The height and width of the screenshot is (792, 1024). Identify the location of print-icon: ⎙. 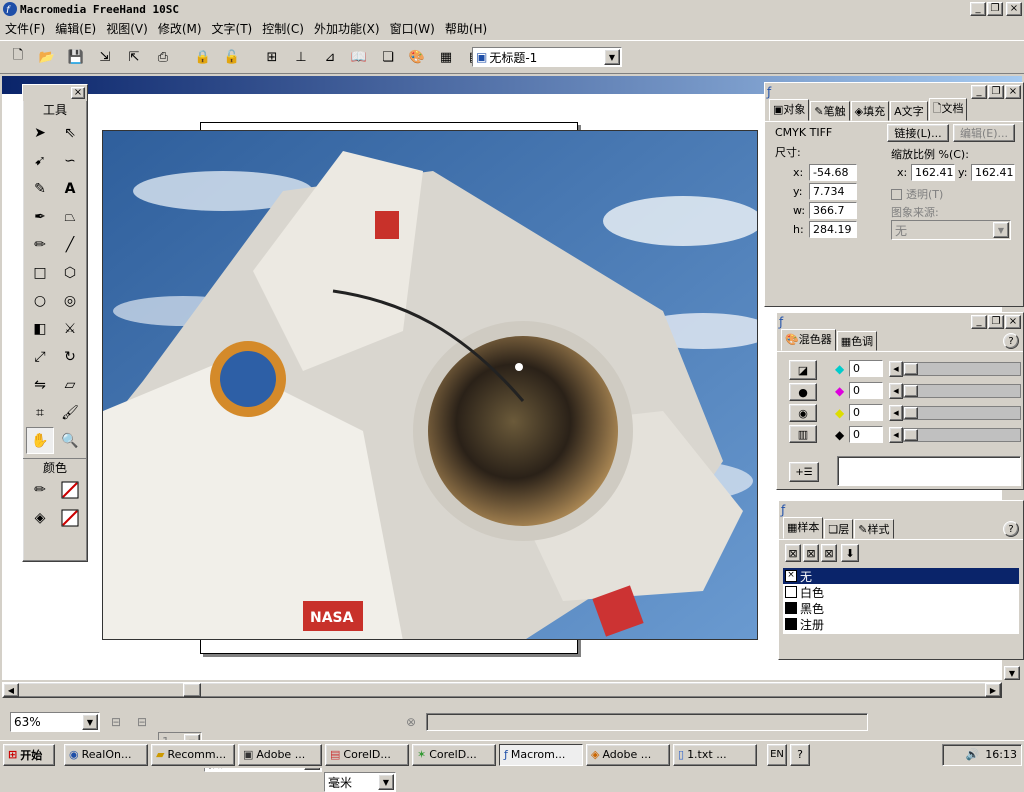
(163, 57).